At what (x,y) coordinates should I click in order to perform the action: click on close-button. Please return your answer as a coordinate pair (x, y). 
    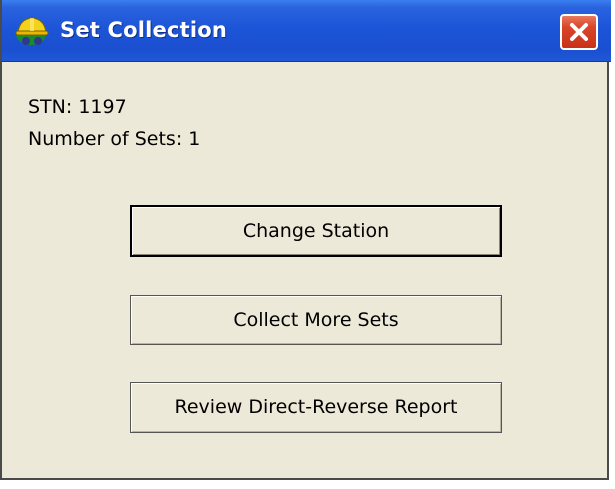
    Looking at the image, I should click on (579, 32).